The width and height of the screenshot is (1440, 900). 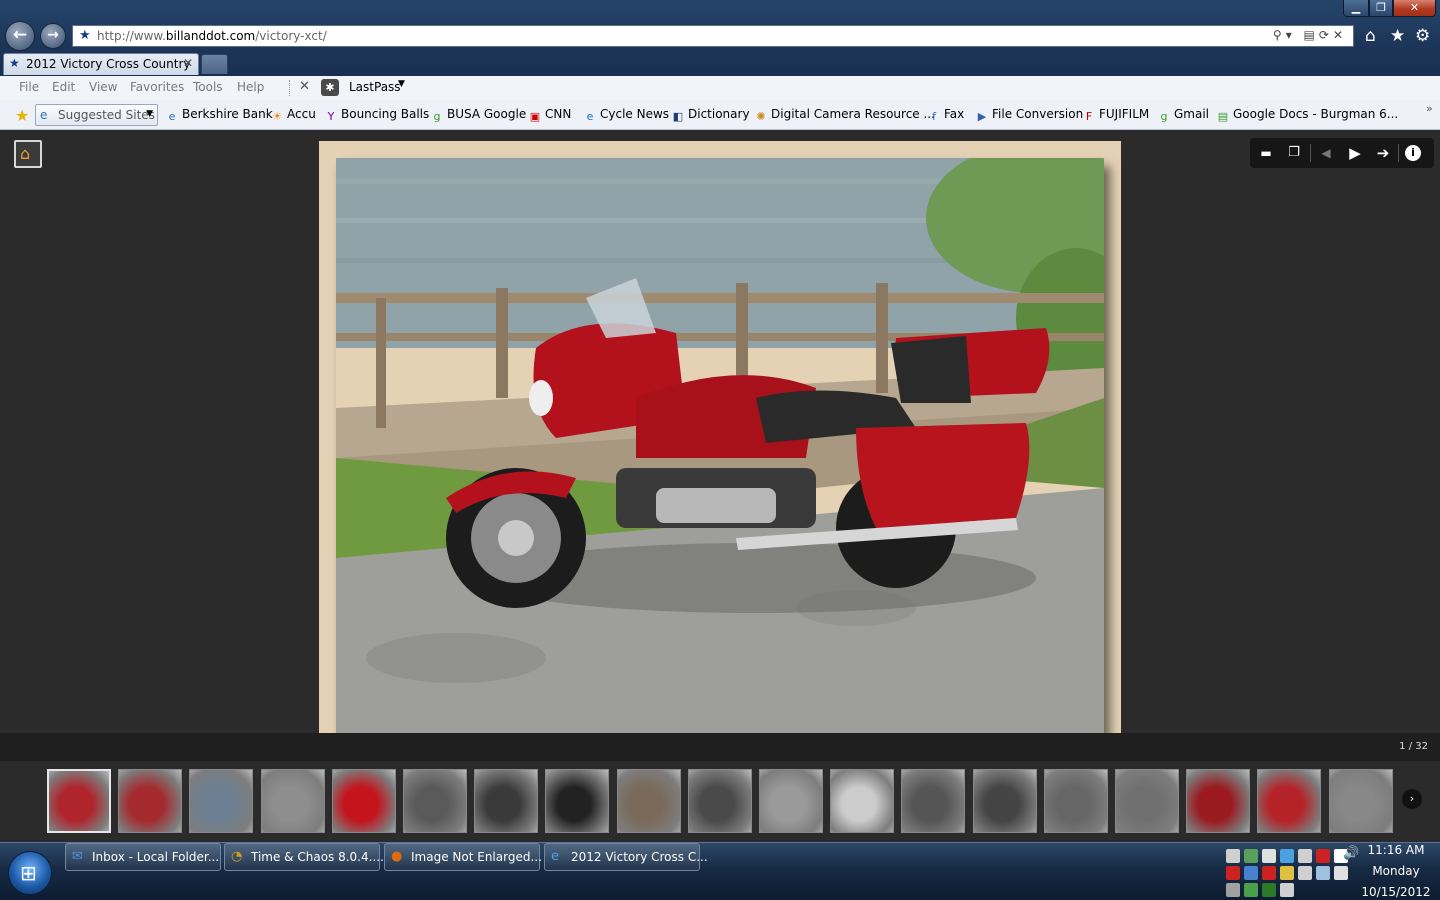 What do you see at coordinates (1266, 153) in the screenshot?
I see `grid-icon: ▬` at bounding box center [1266, 153].